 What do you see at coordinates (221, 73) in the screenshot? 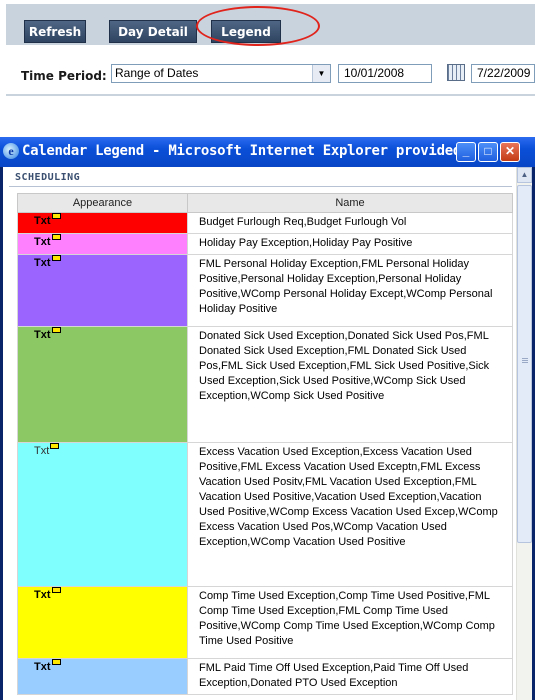
I see `time-period-select: Range of Dates ▼` at bounding box center [221, 73].